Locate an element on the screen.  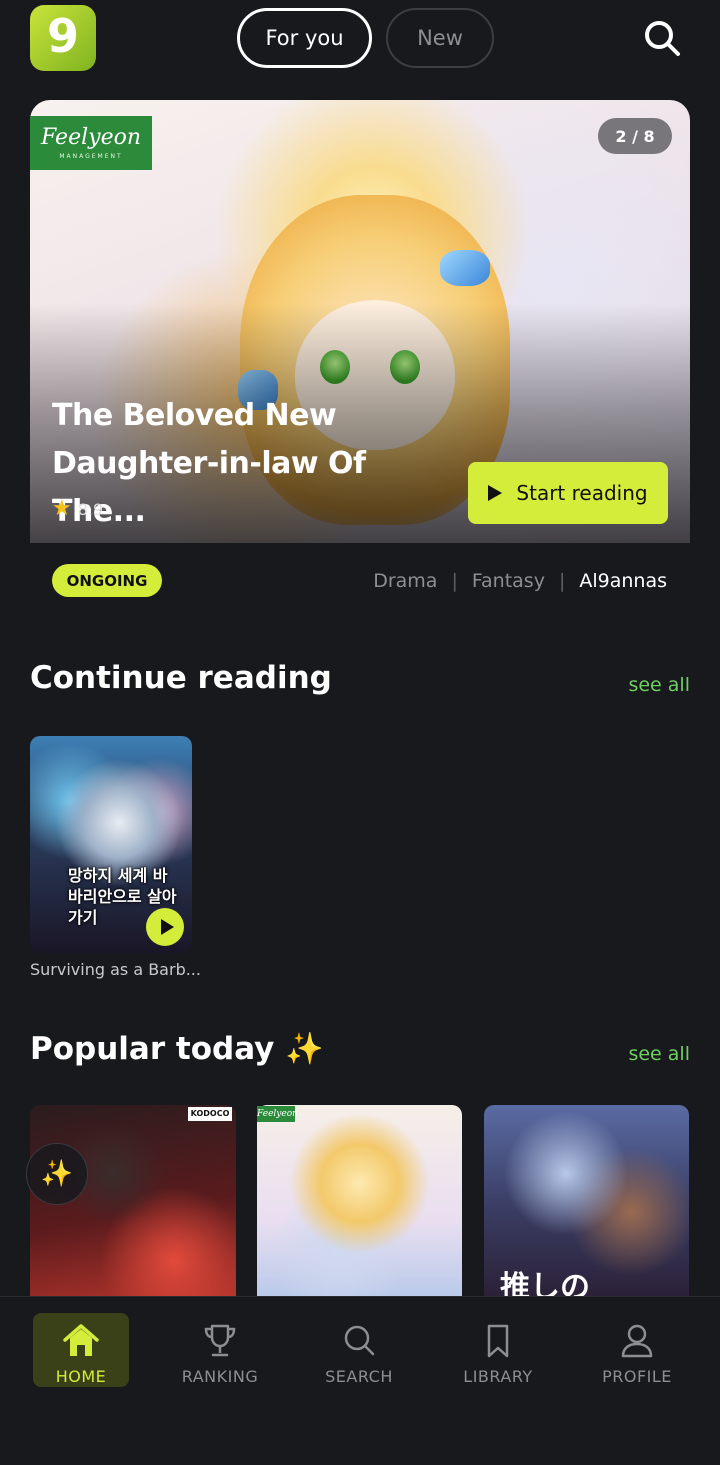
continue-reading-title: Continue reading is located at coordinates (181, 678).